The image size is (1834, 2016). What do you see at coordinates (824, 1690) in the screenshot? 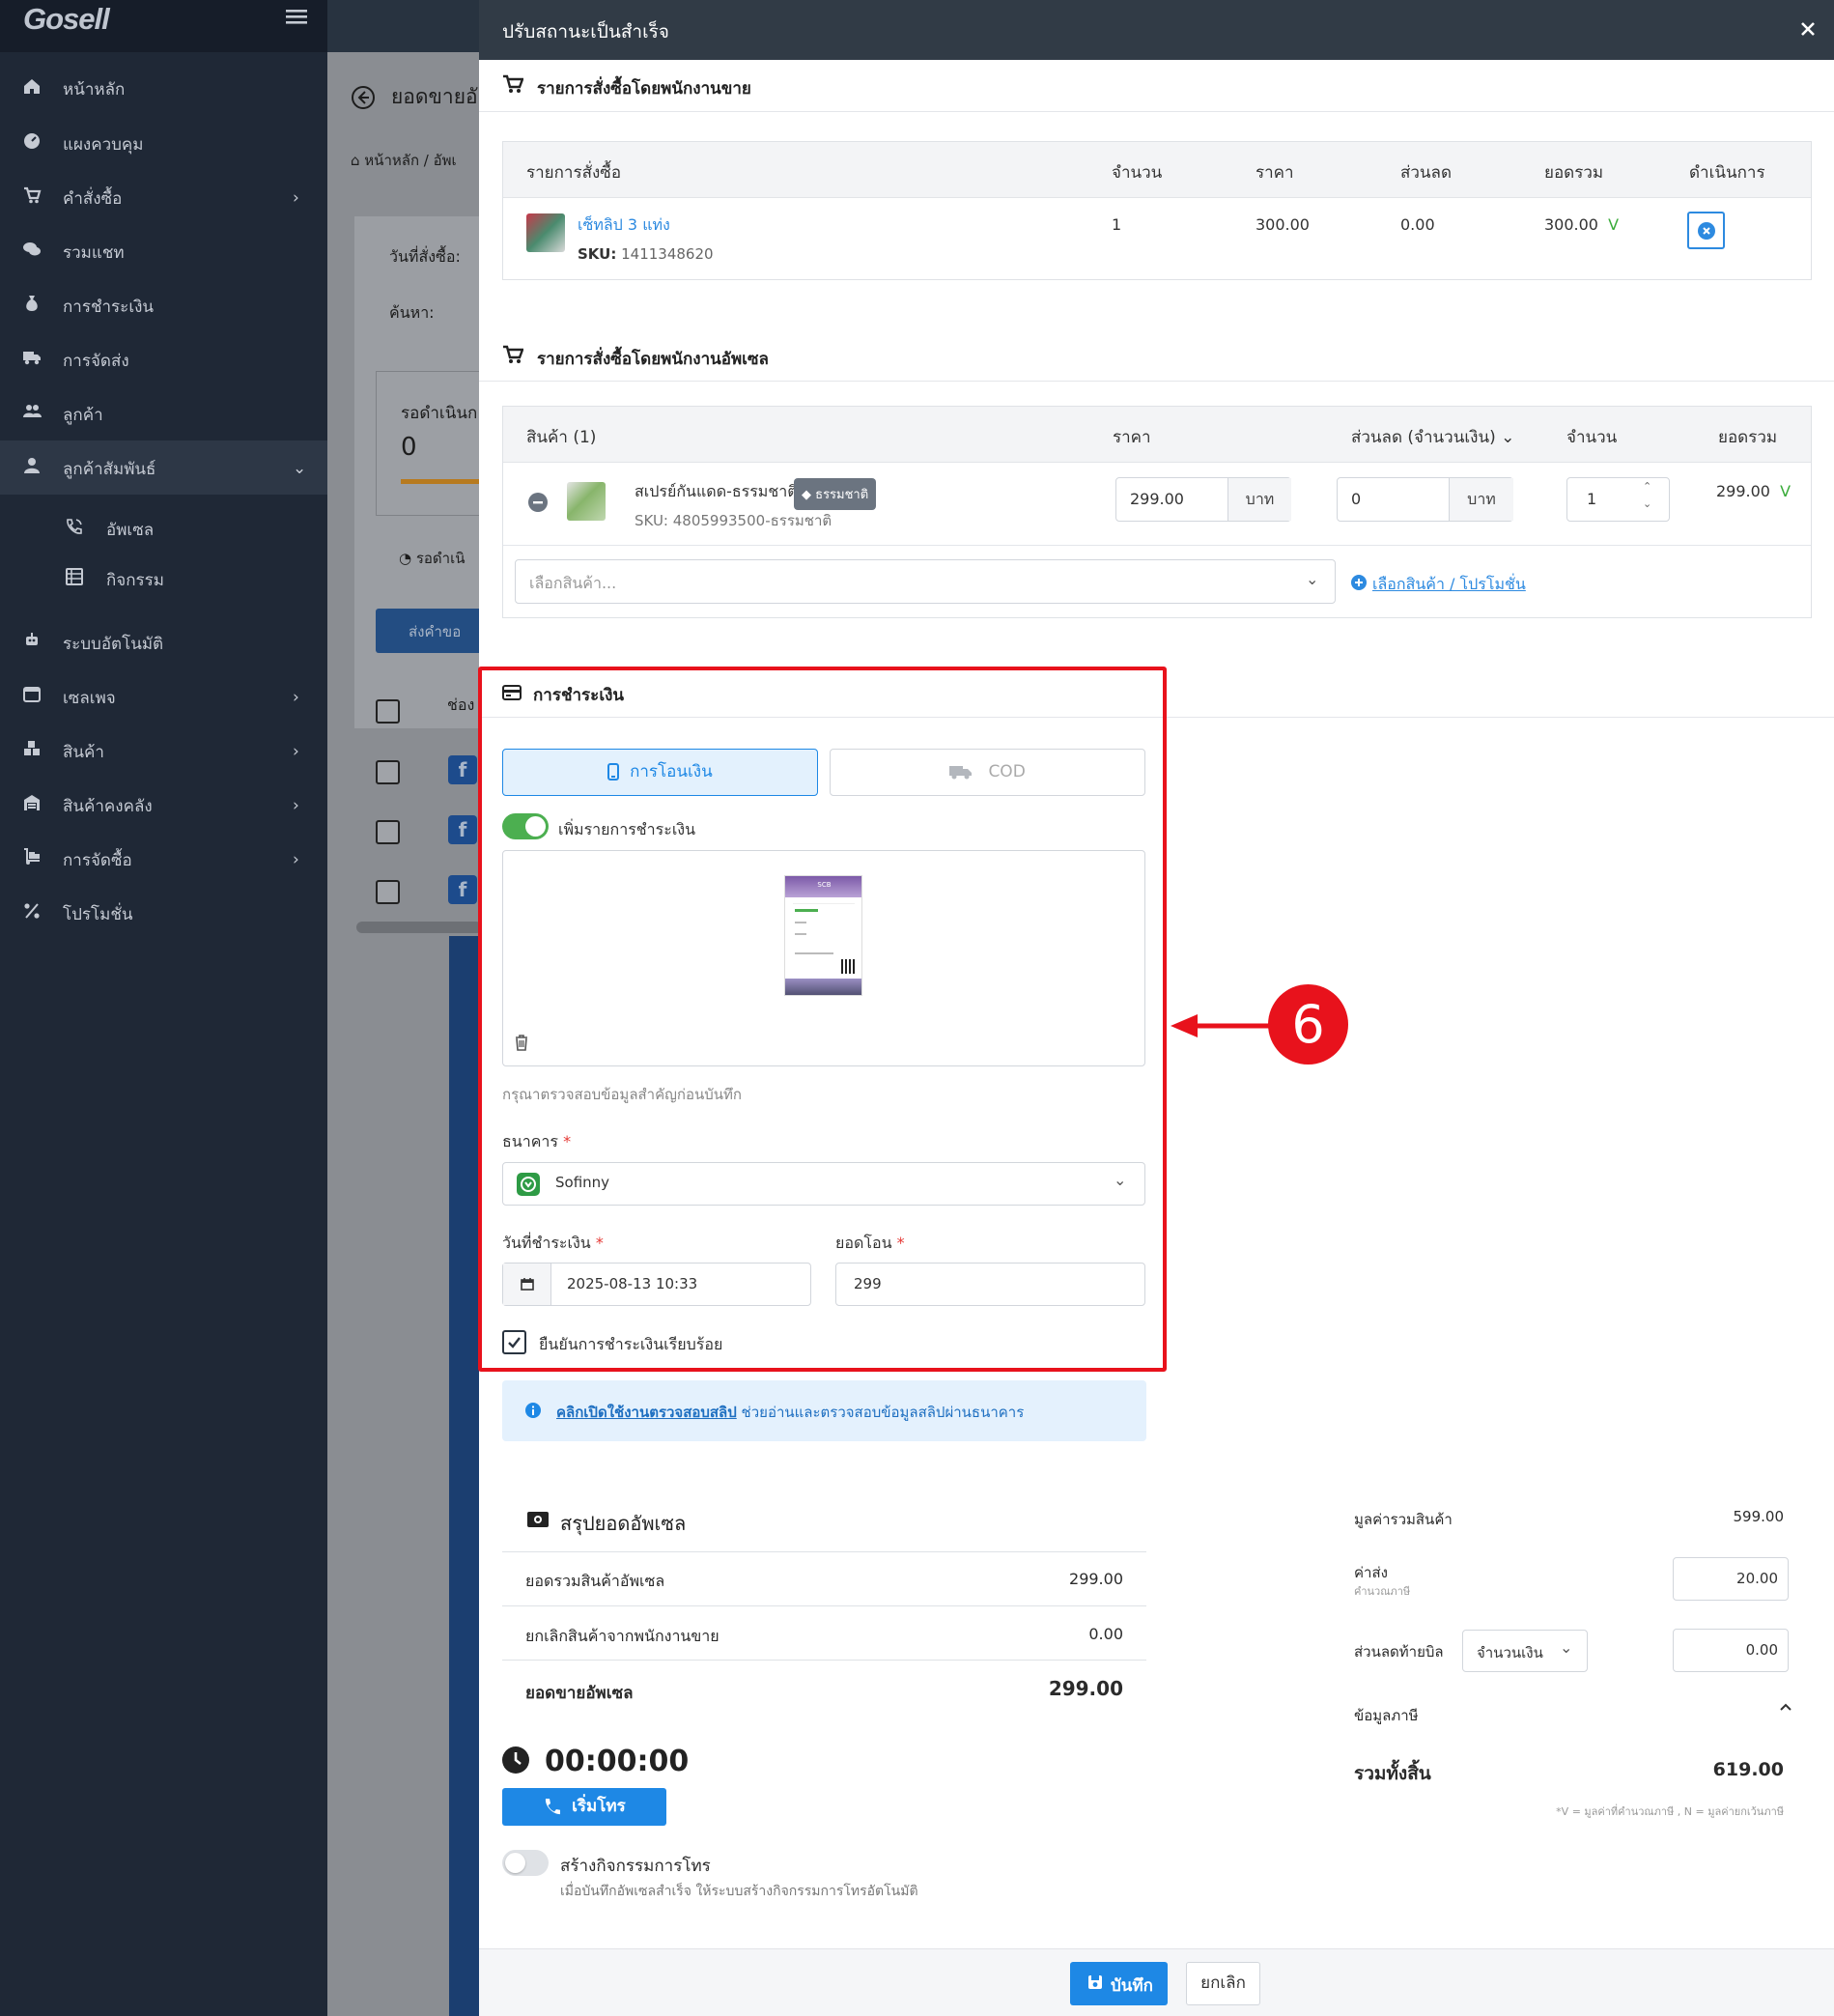
I see `summary-total-row: ยอดขายอัพเซล 299.00` at bounding box center [824, 1690].